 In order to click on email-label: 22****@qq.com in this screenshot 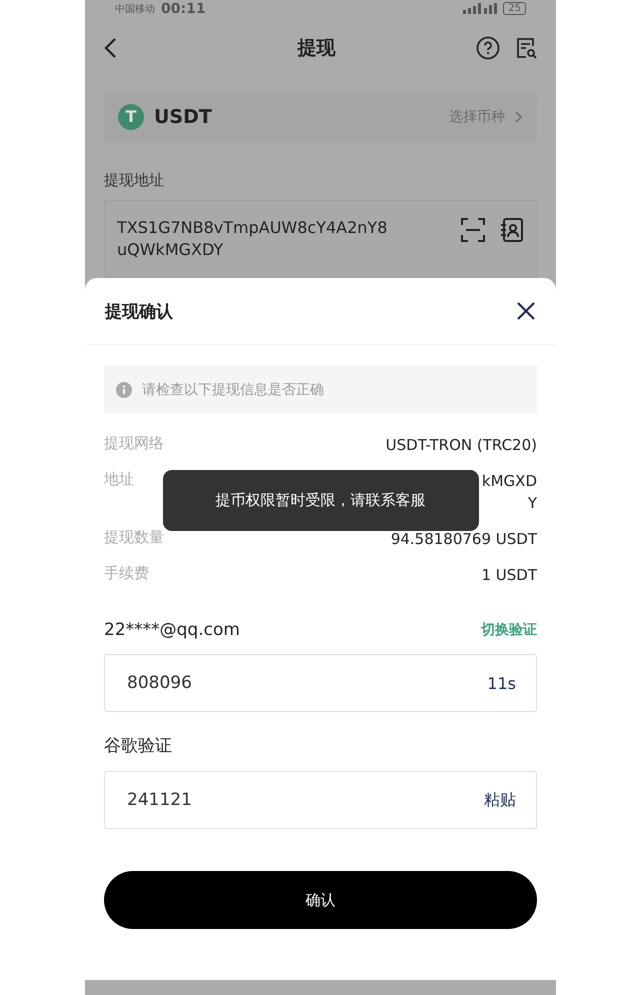, I will do `click(172, 630)`.